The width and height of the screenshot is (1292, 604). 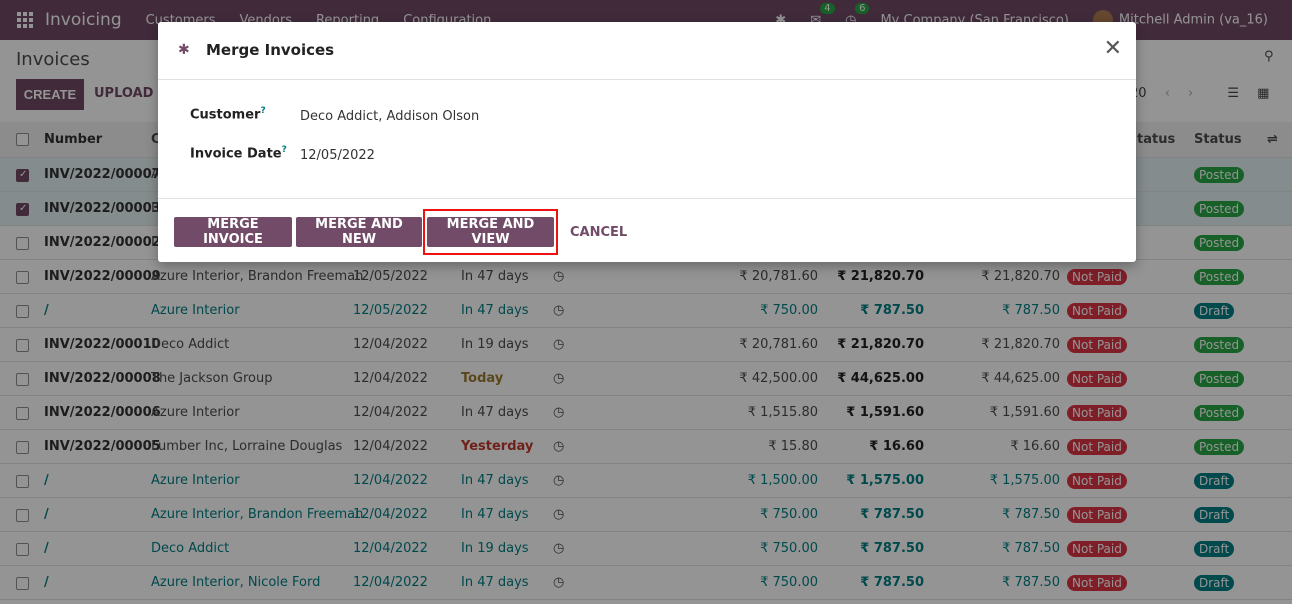 I want to click on close-icon: ✕, so click(x=1113, y=48).